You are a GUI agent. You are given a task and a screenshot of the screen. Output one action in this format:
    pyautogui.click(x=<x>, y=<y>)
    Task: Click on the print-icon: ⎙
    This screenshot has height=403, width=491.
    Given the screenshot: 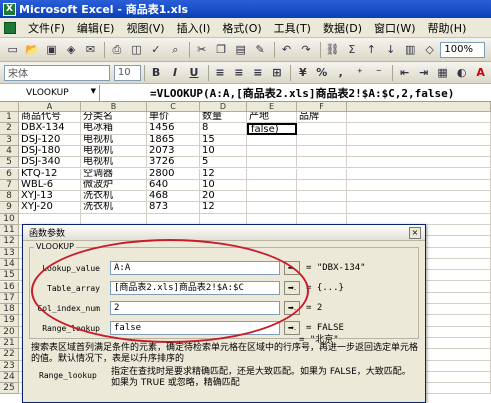 What is the action you would take?
    pyautogui.click(x=116, y=50)
    